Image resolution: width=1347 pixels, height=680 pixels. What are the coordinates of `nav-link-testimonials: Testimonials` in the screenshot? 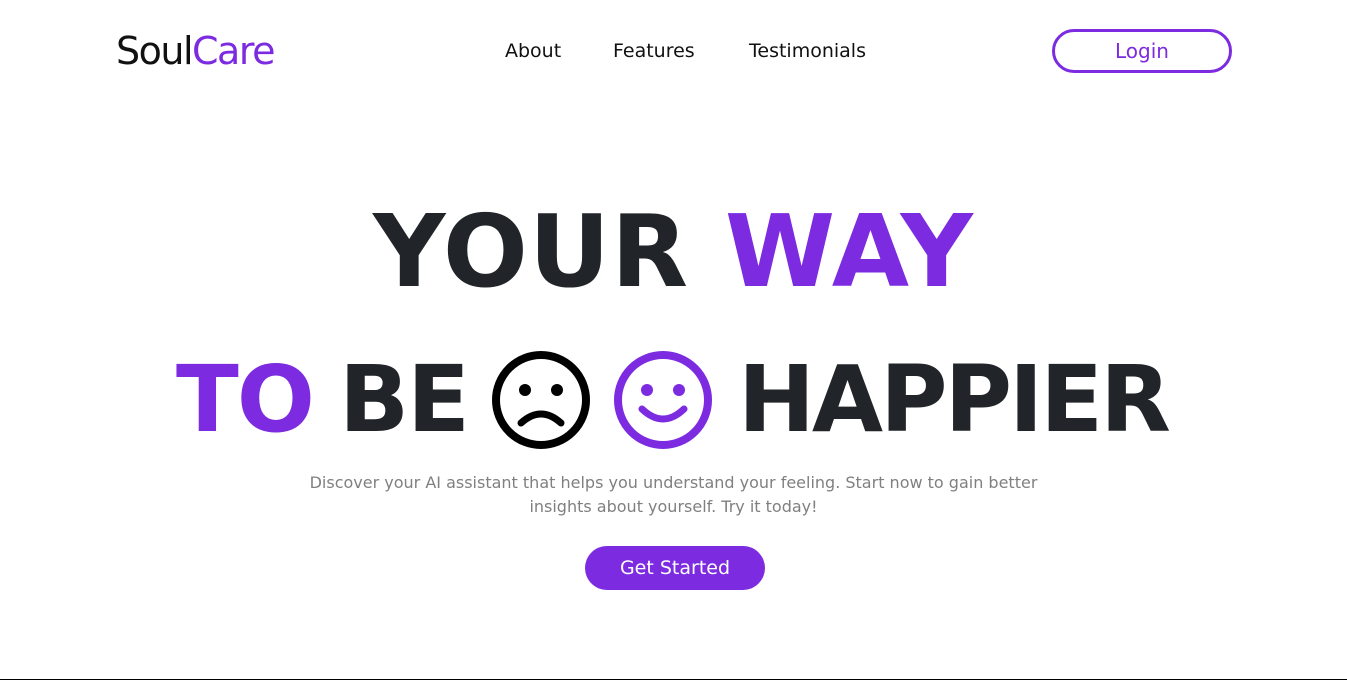 It's located at (807, 51).